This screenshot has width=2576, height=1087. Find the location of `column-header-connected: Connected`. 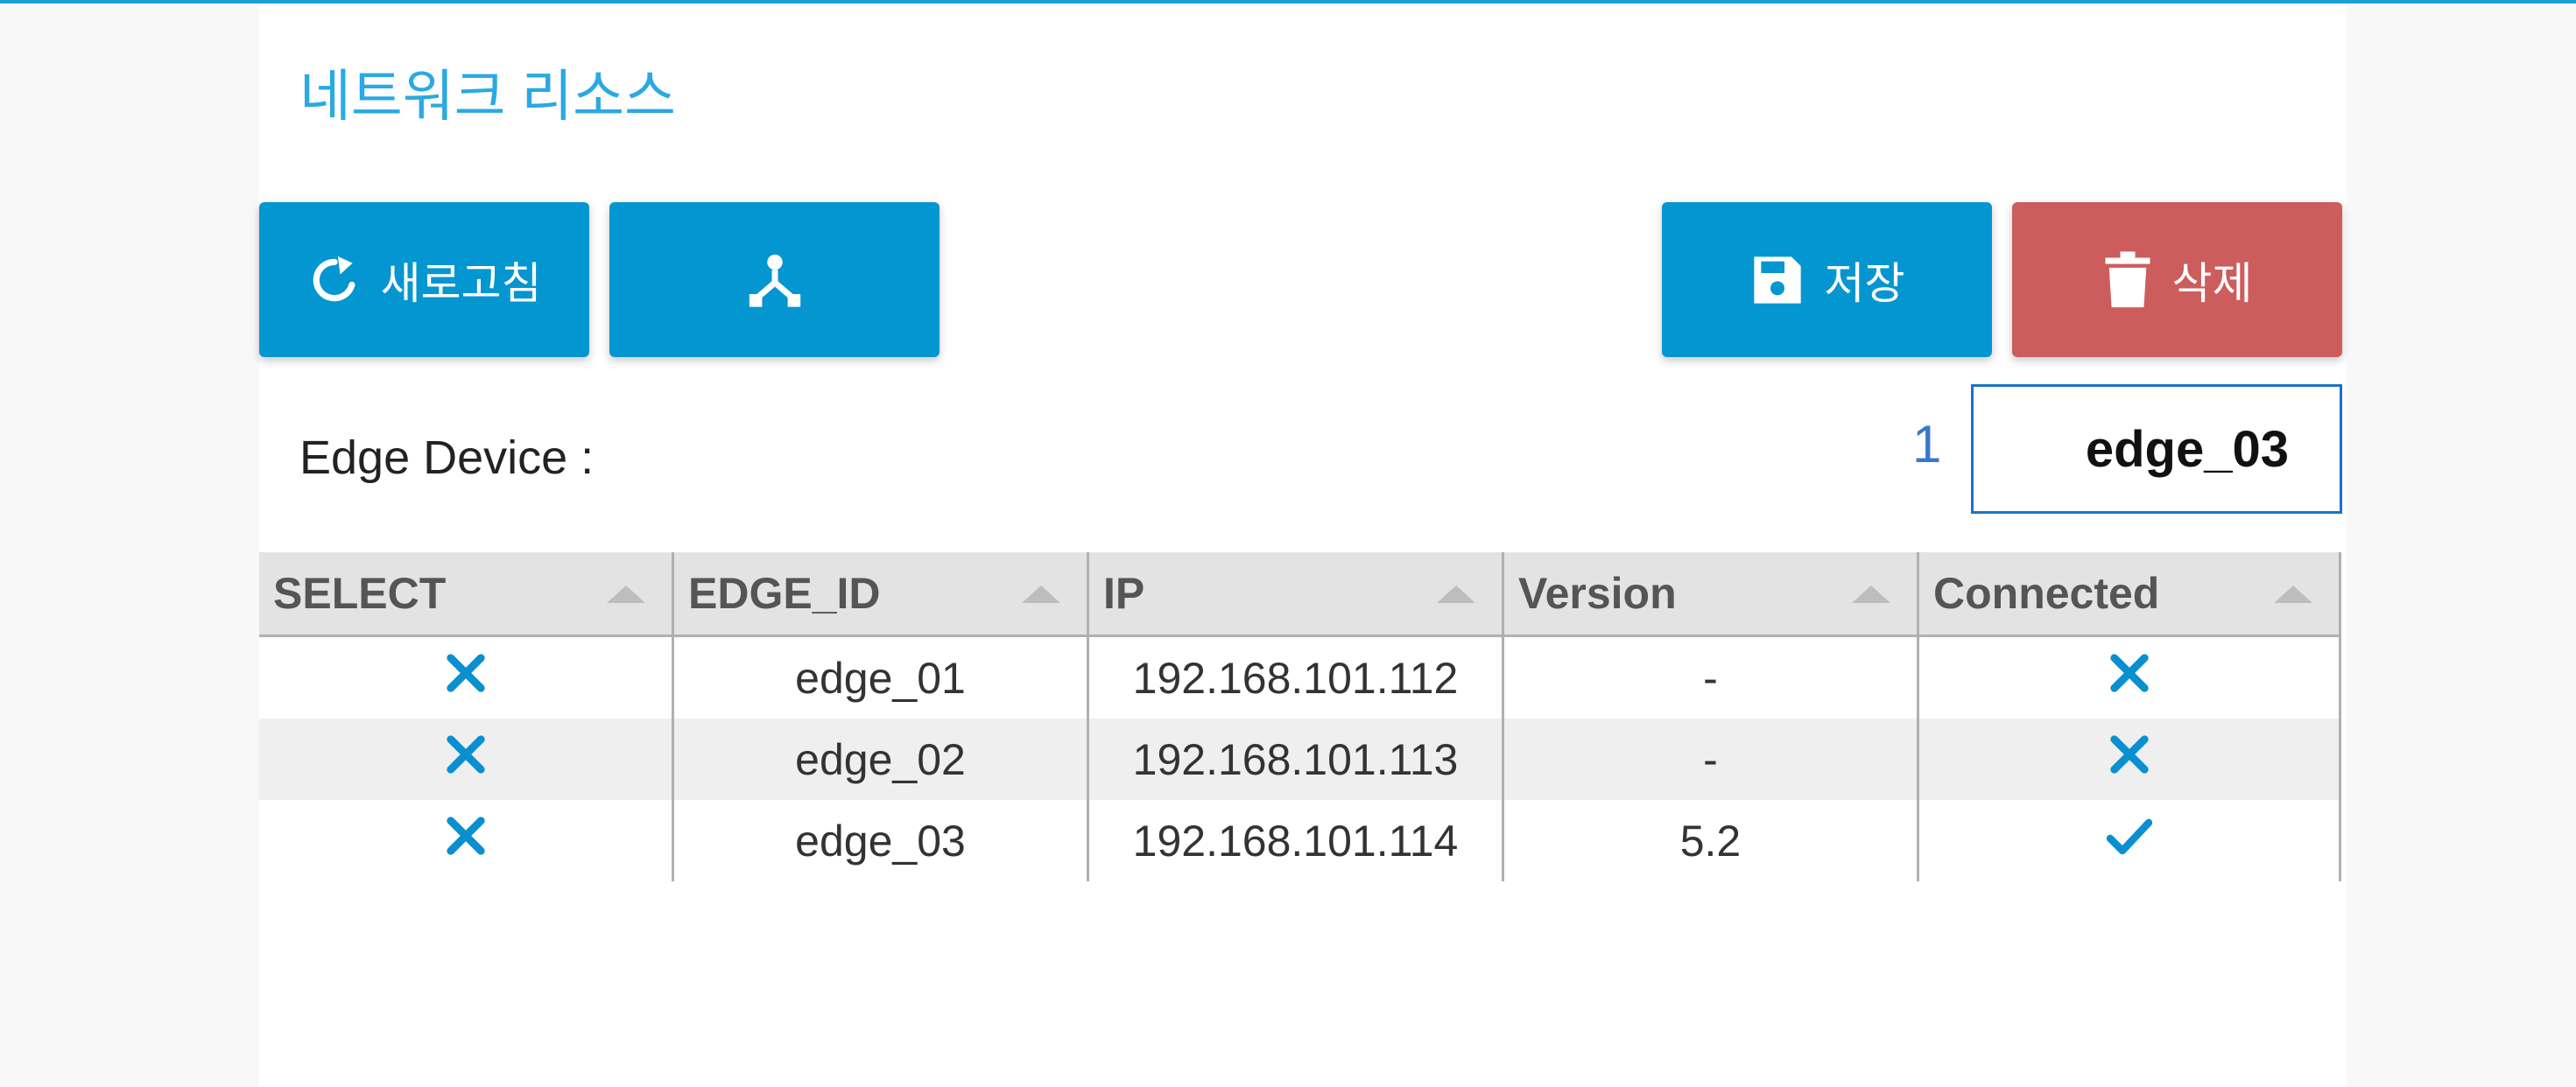

column-header-connected: Connected is located at coordinates (2130, 593).